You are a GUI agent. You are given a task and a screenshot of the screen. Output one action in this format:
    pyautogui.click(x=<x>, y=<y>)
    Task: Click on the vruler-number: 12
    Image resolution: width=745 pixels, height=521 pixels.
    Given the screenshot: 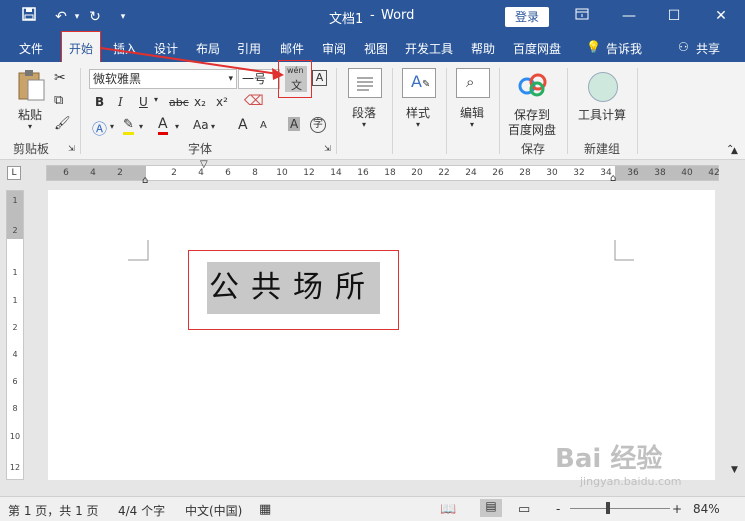 What is the action you would take?
    pyautogui.click(x=15, y=467)
    